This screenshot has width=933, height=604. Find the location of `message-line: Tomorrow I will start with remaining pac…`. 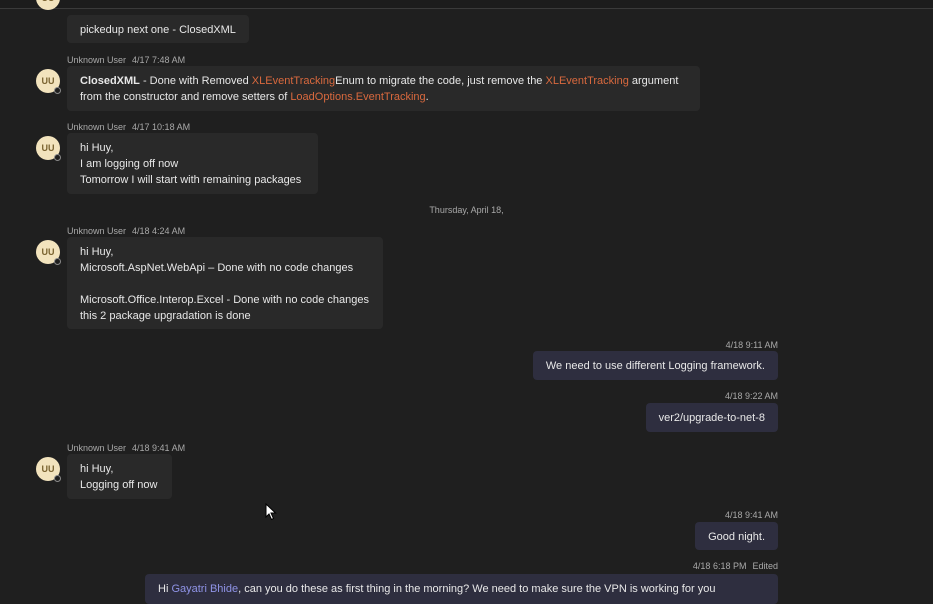

message-line: Tomorrow I will start with remaining pac… is located at coordinates (191, 180).